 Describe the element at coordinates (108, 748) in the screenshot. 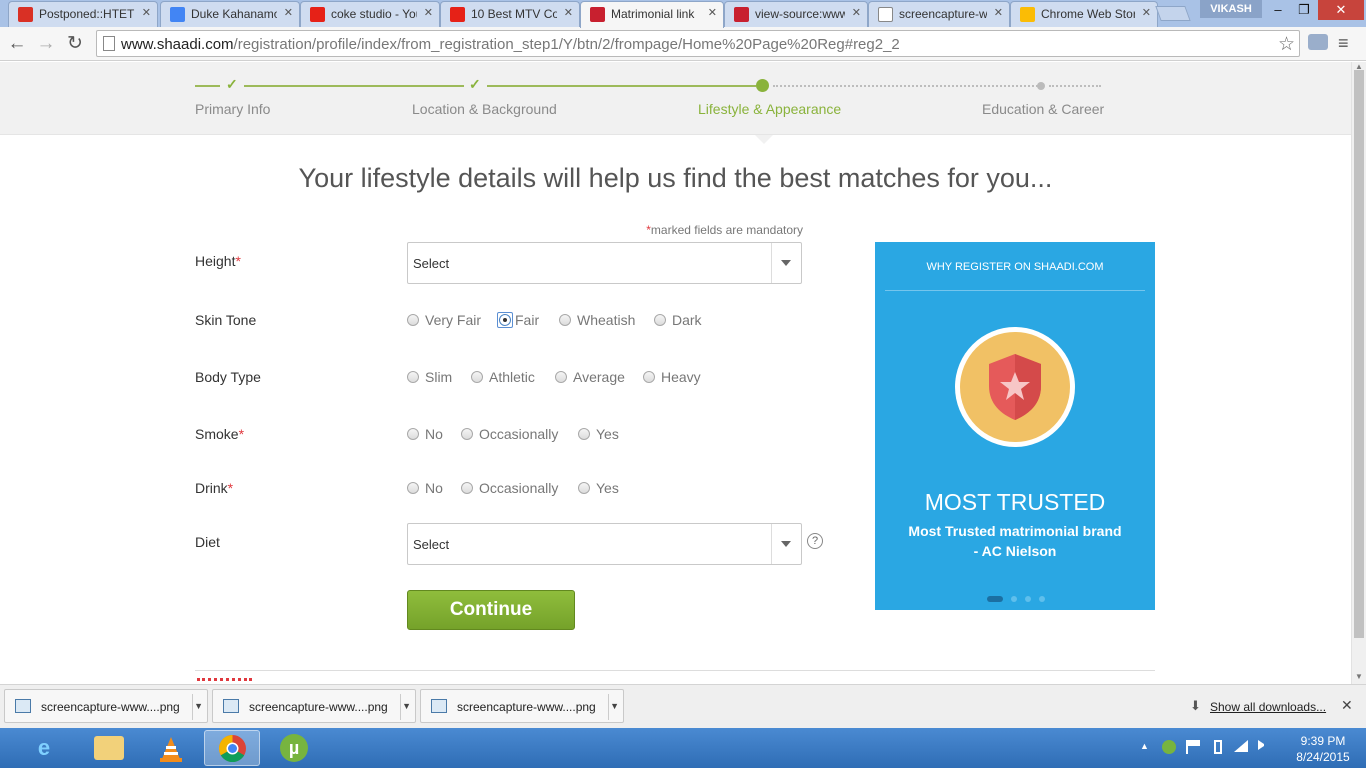

I see `file-explorer-icon` at that location.